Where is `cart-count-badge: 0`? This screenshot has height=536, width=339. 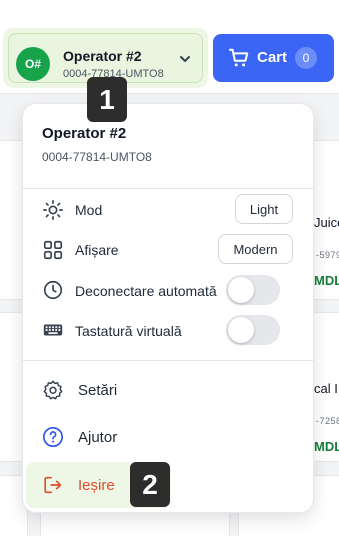 cart-count-badge: 0 is located at coordinates (306, 58).